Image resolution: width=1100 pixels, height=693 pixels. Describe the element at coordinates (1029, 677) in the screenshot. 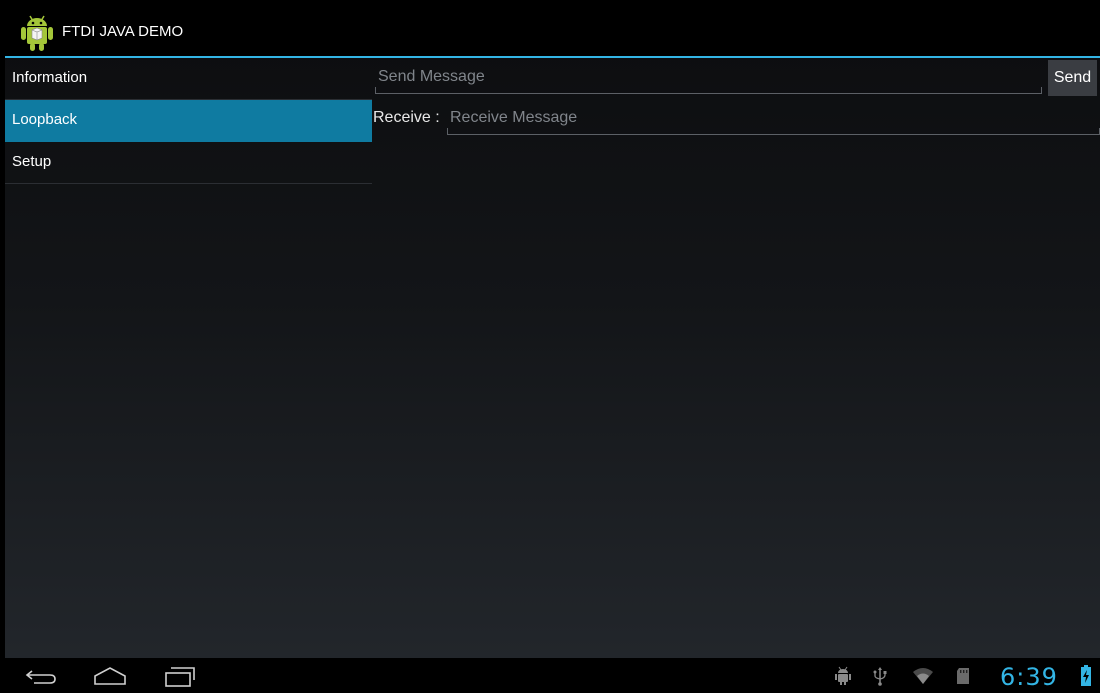

I see `clock: 6:39` at that location.